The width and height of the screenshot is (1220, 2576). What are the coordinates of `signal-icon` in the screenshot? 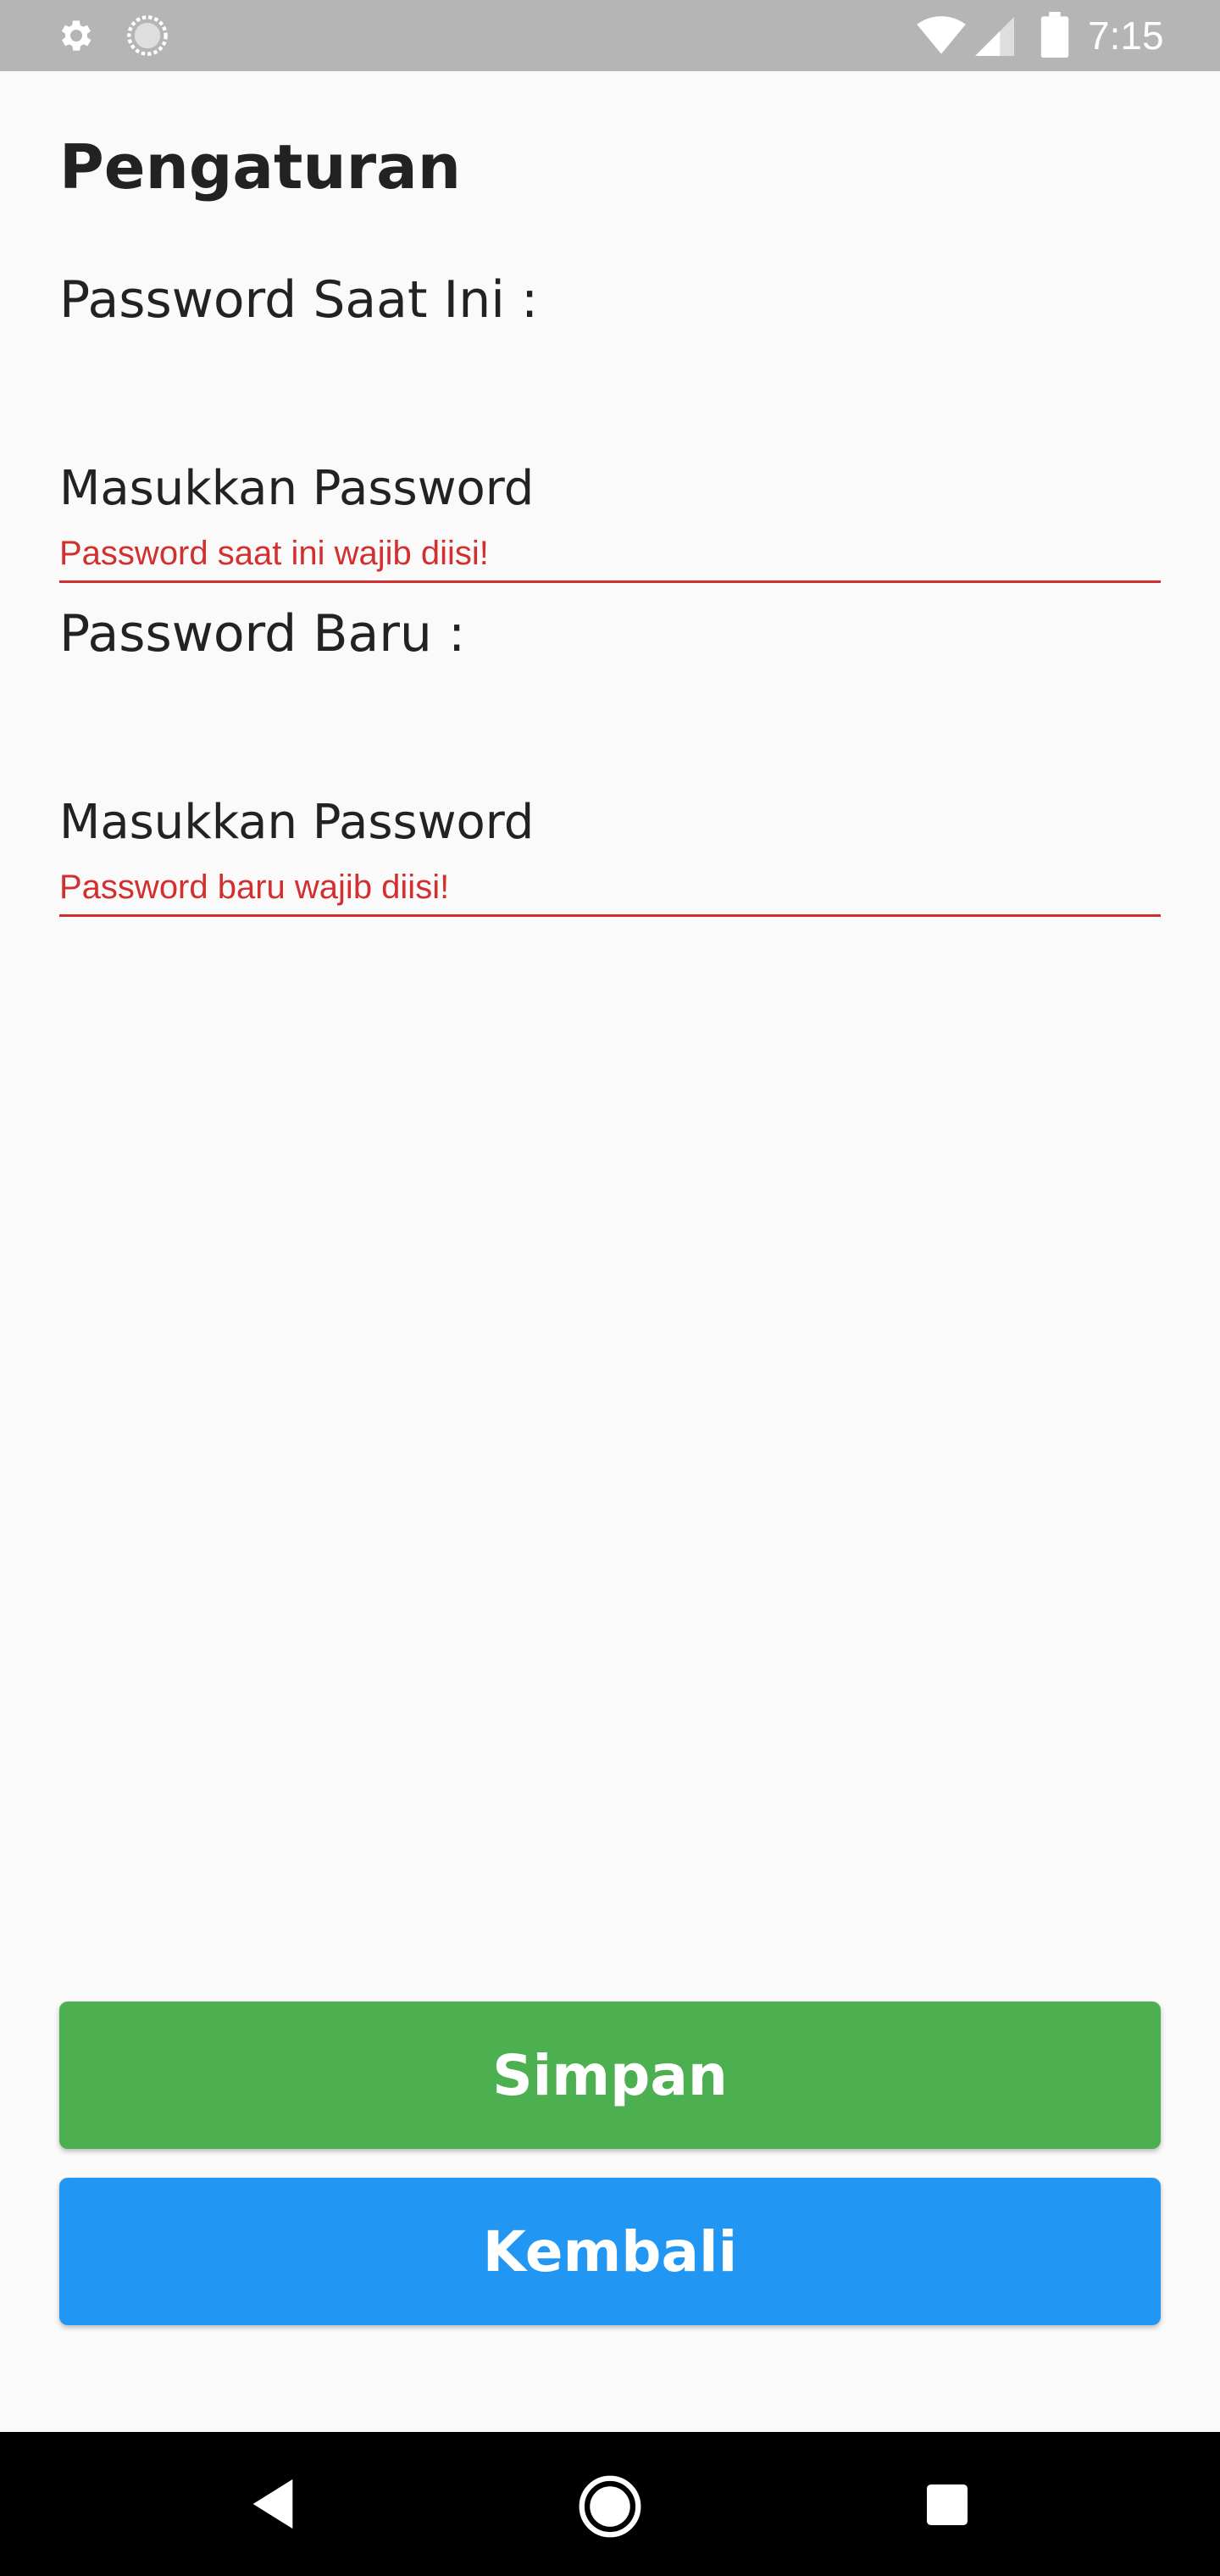 It's located at (994, 36).